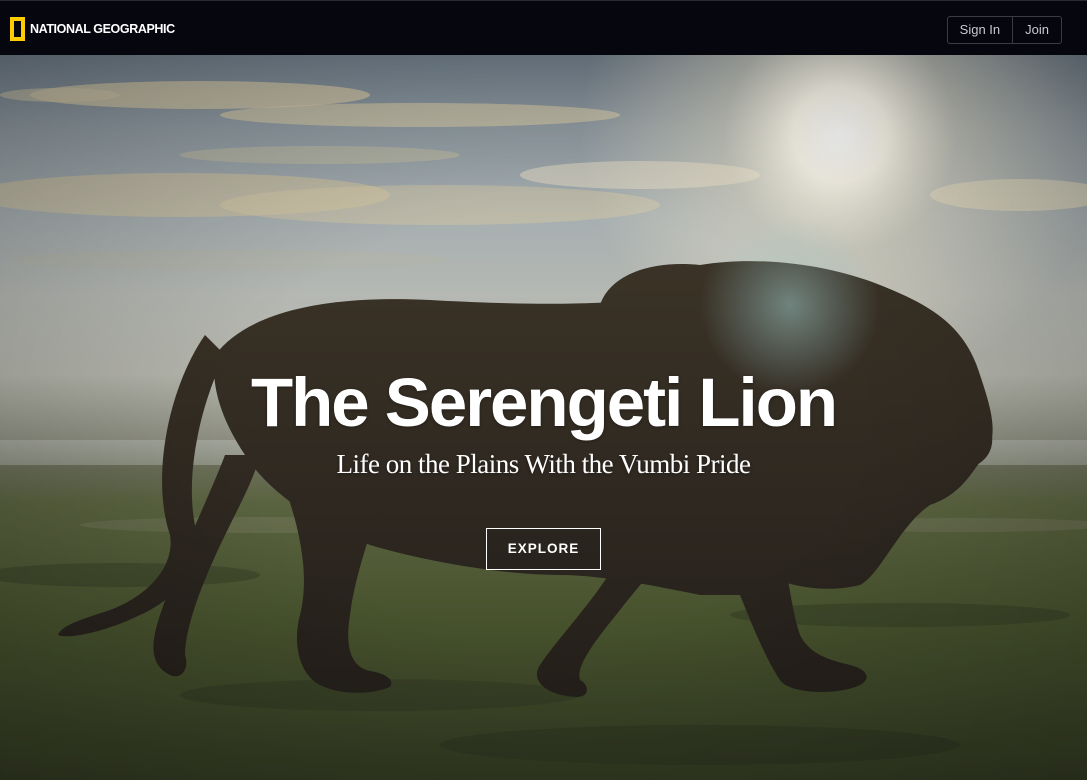 The image size is (1087, 780). I want to click on sign-in-button: Sign In, so click(980, 30).